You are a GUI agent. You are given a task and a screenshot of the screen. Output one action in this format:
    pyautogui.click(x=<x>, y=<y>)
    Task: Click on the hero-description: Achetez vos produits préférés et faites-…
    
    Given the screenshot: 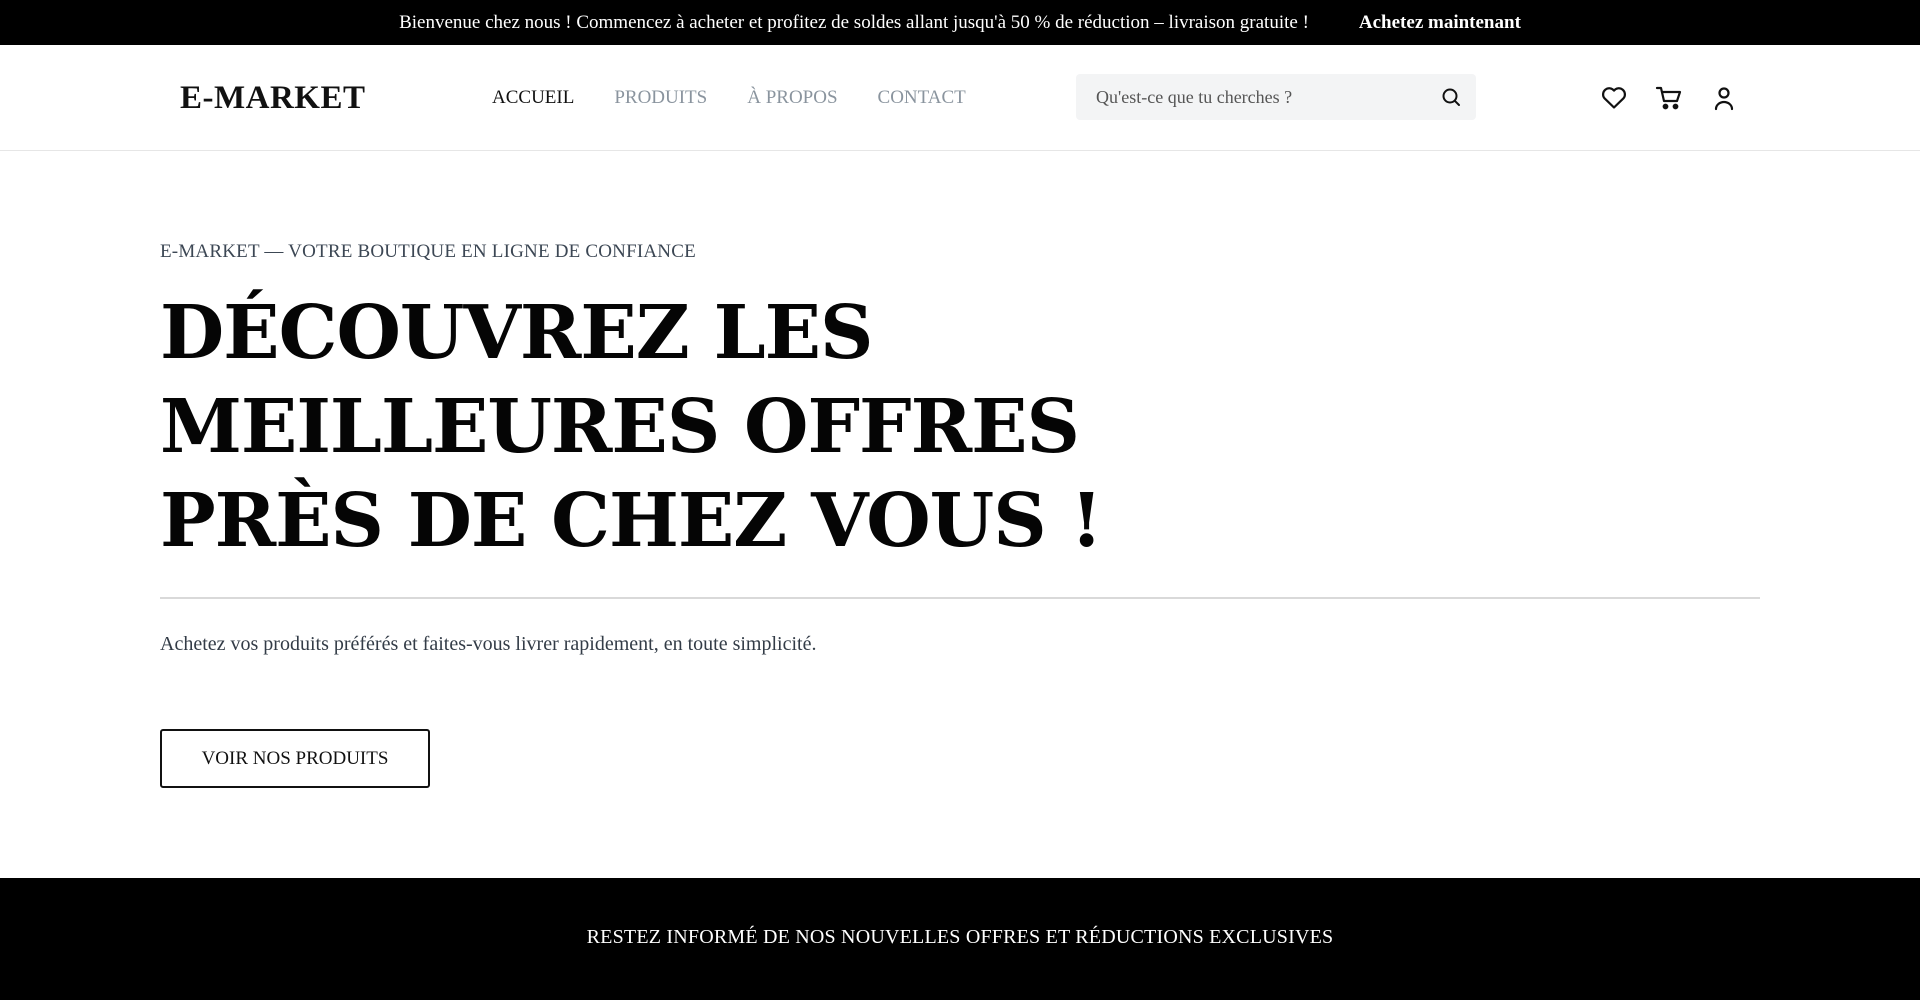 What is the action you would take?
    pyautogui.click(x=488, y=644)
    